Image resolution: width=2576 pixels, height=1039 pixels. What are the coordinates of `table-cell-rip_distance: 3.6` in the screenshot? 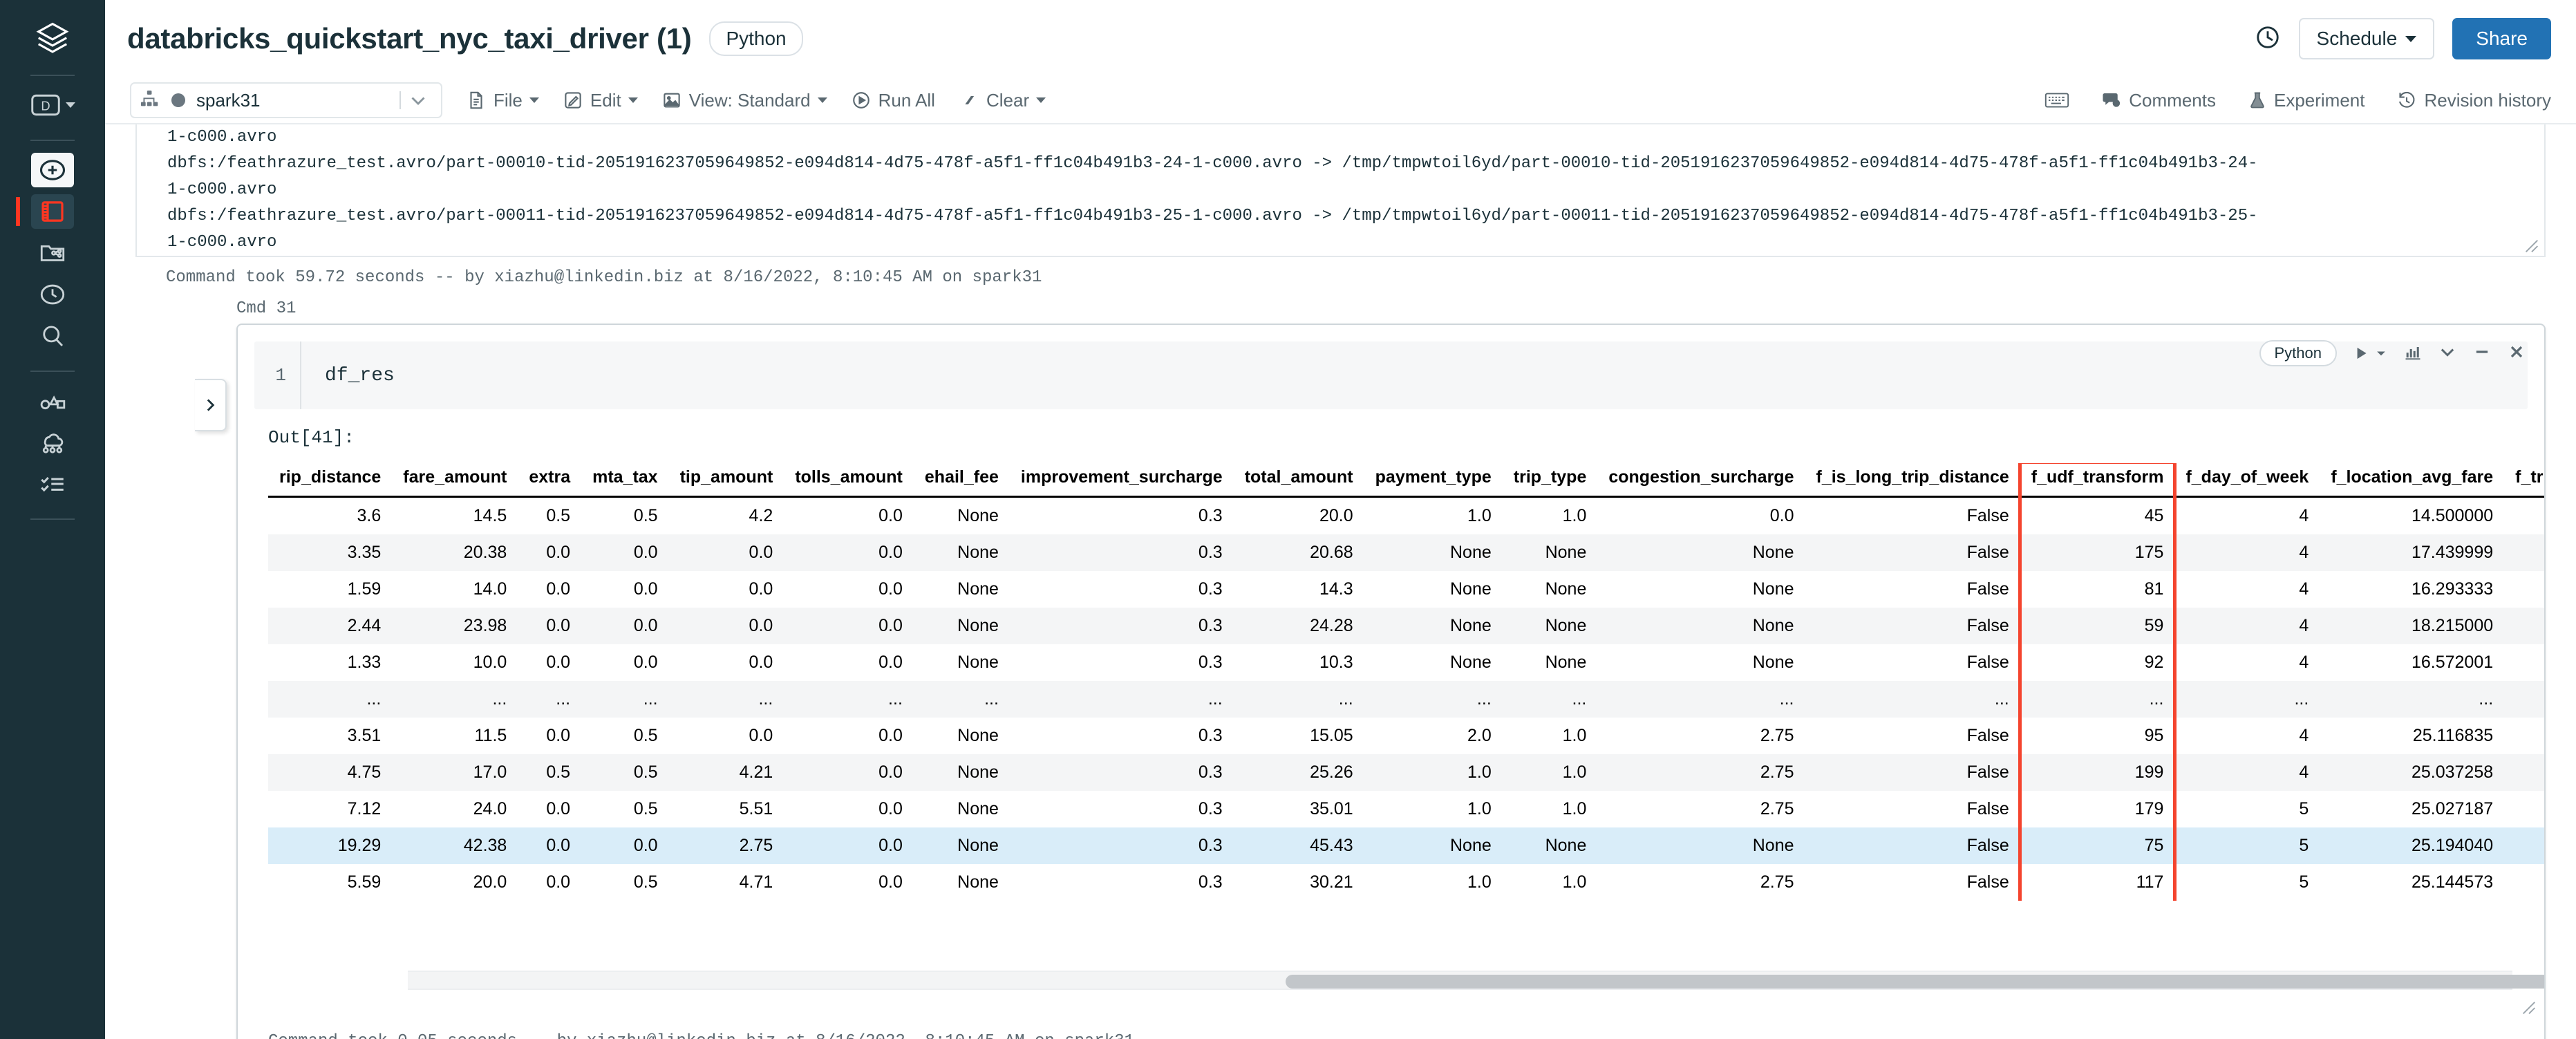 It's located at (369, 515).